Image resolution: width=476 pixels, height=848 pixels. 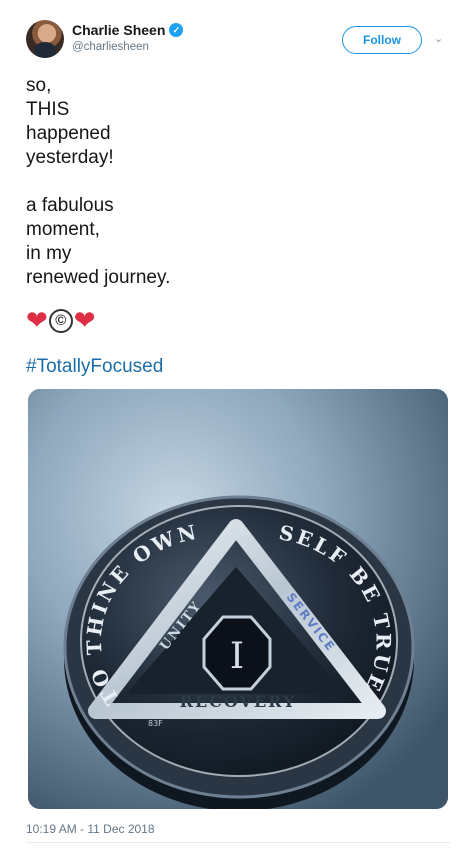 I want to click on verified-badge-icon: ✓, so click(x=176, y=30).